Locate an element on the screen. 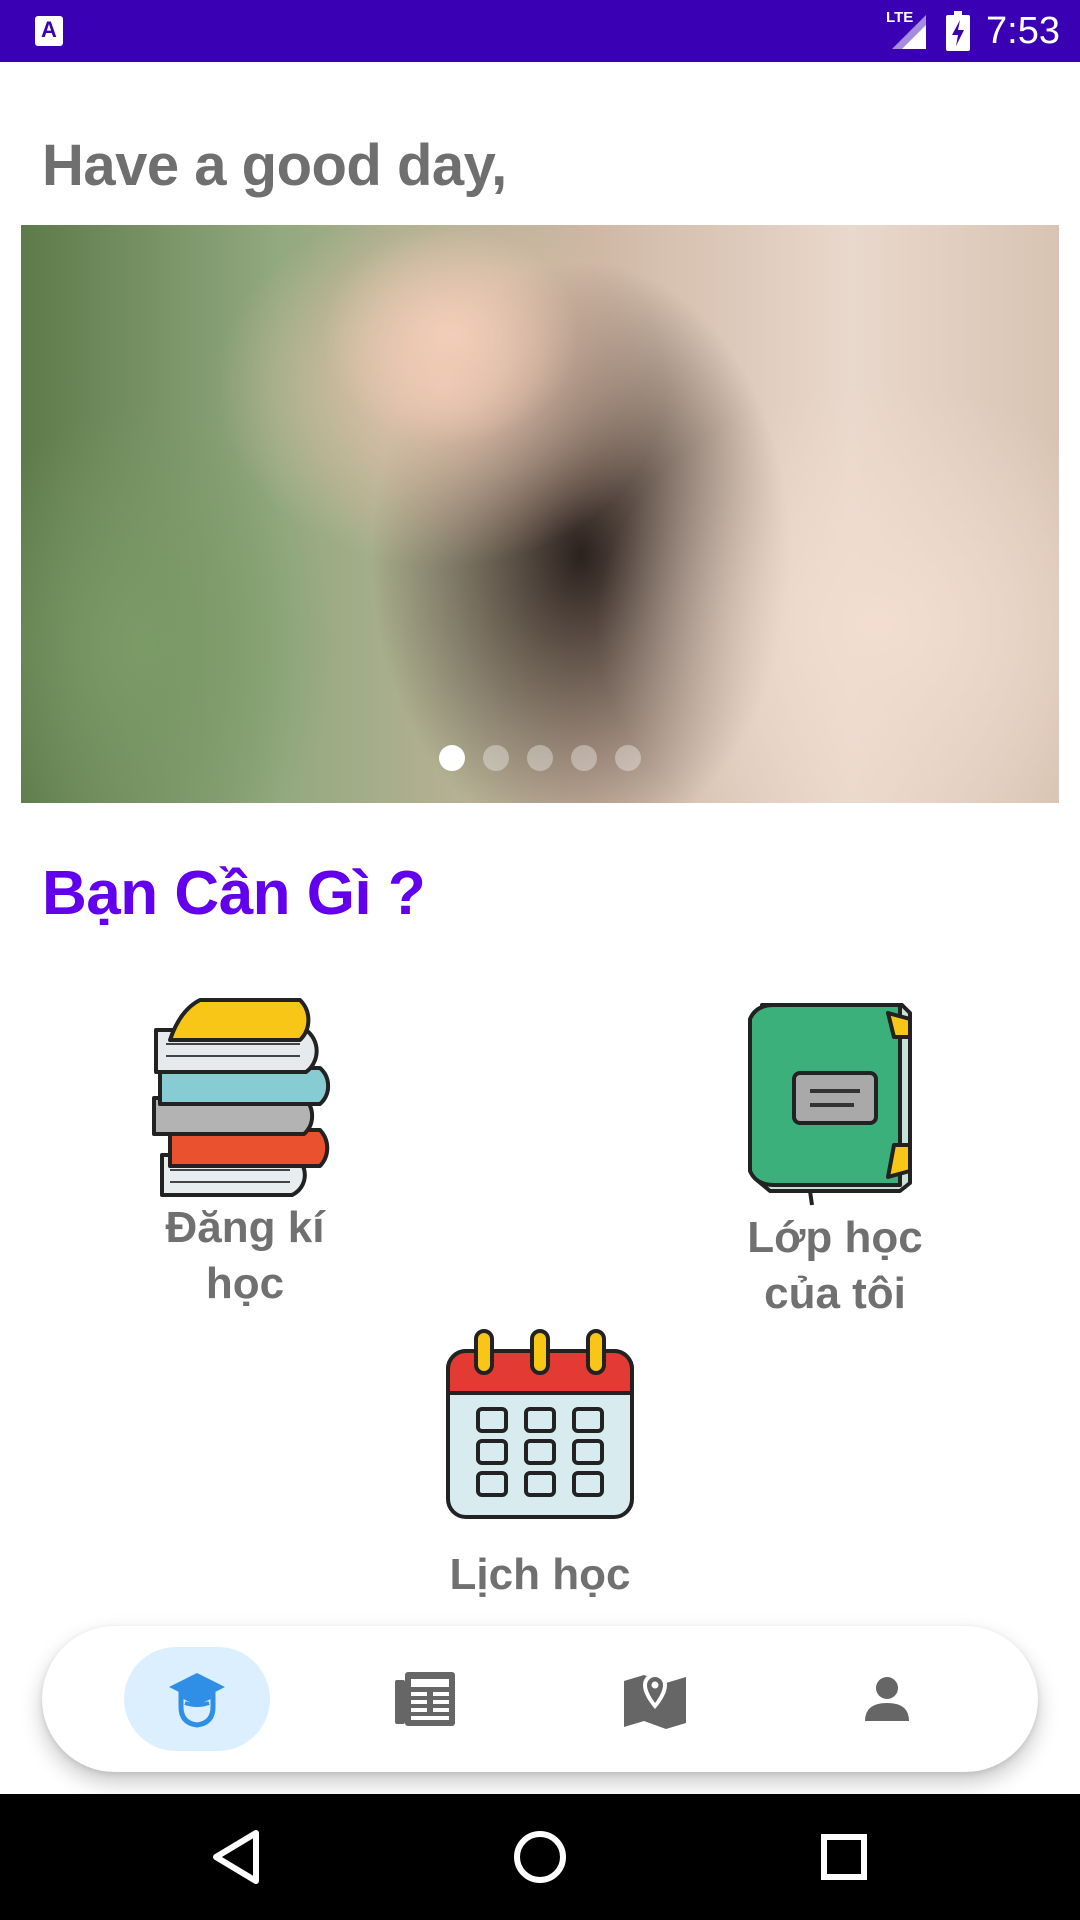 Image resolution: width=1080 pixels, height=1920 pixels. my-class-feature-button: Lớp học của tôi is located at coordinates (835, 1158).